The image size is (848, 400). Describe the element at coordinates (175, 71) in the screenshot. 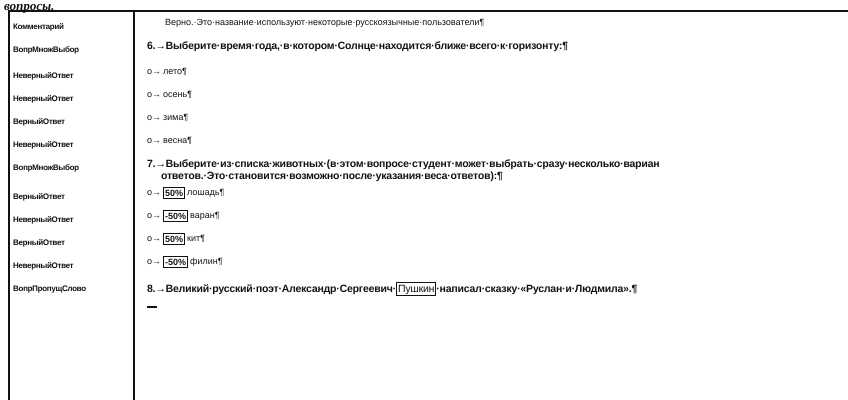

I see `answer-option: лето¶` at that location.